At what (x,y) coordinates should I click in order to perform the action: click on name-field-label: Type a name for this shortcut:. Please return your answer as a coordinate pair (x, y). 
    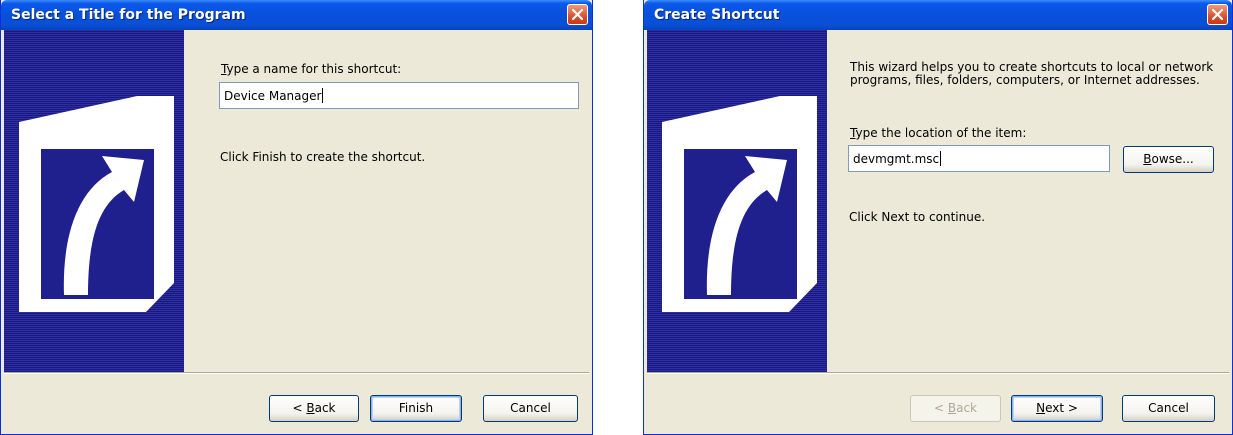
    Looking at the image, I should click on (311, 69).